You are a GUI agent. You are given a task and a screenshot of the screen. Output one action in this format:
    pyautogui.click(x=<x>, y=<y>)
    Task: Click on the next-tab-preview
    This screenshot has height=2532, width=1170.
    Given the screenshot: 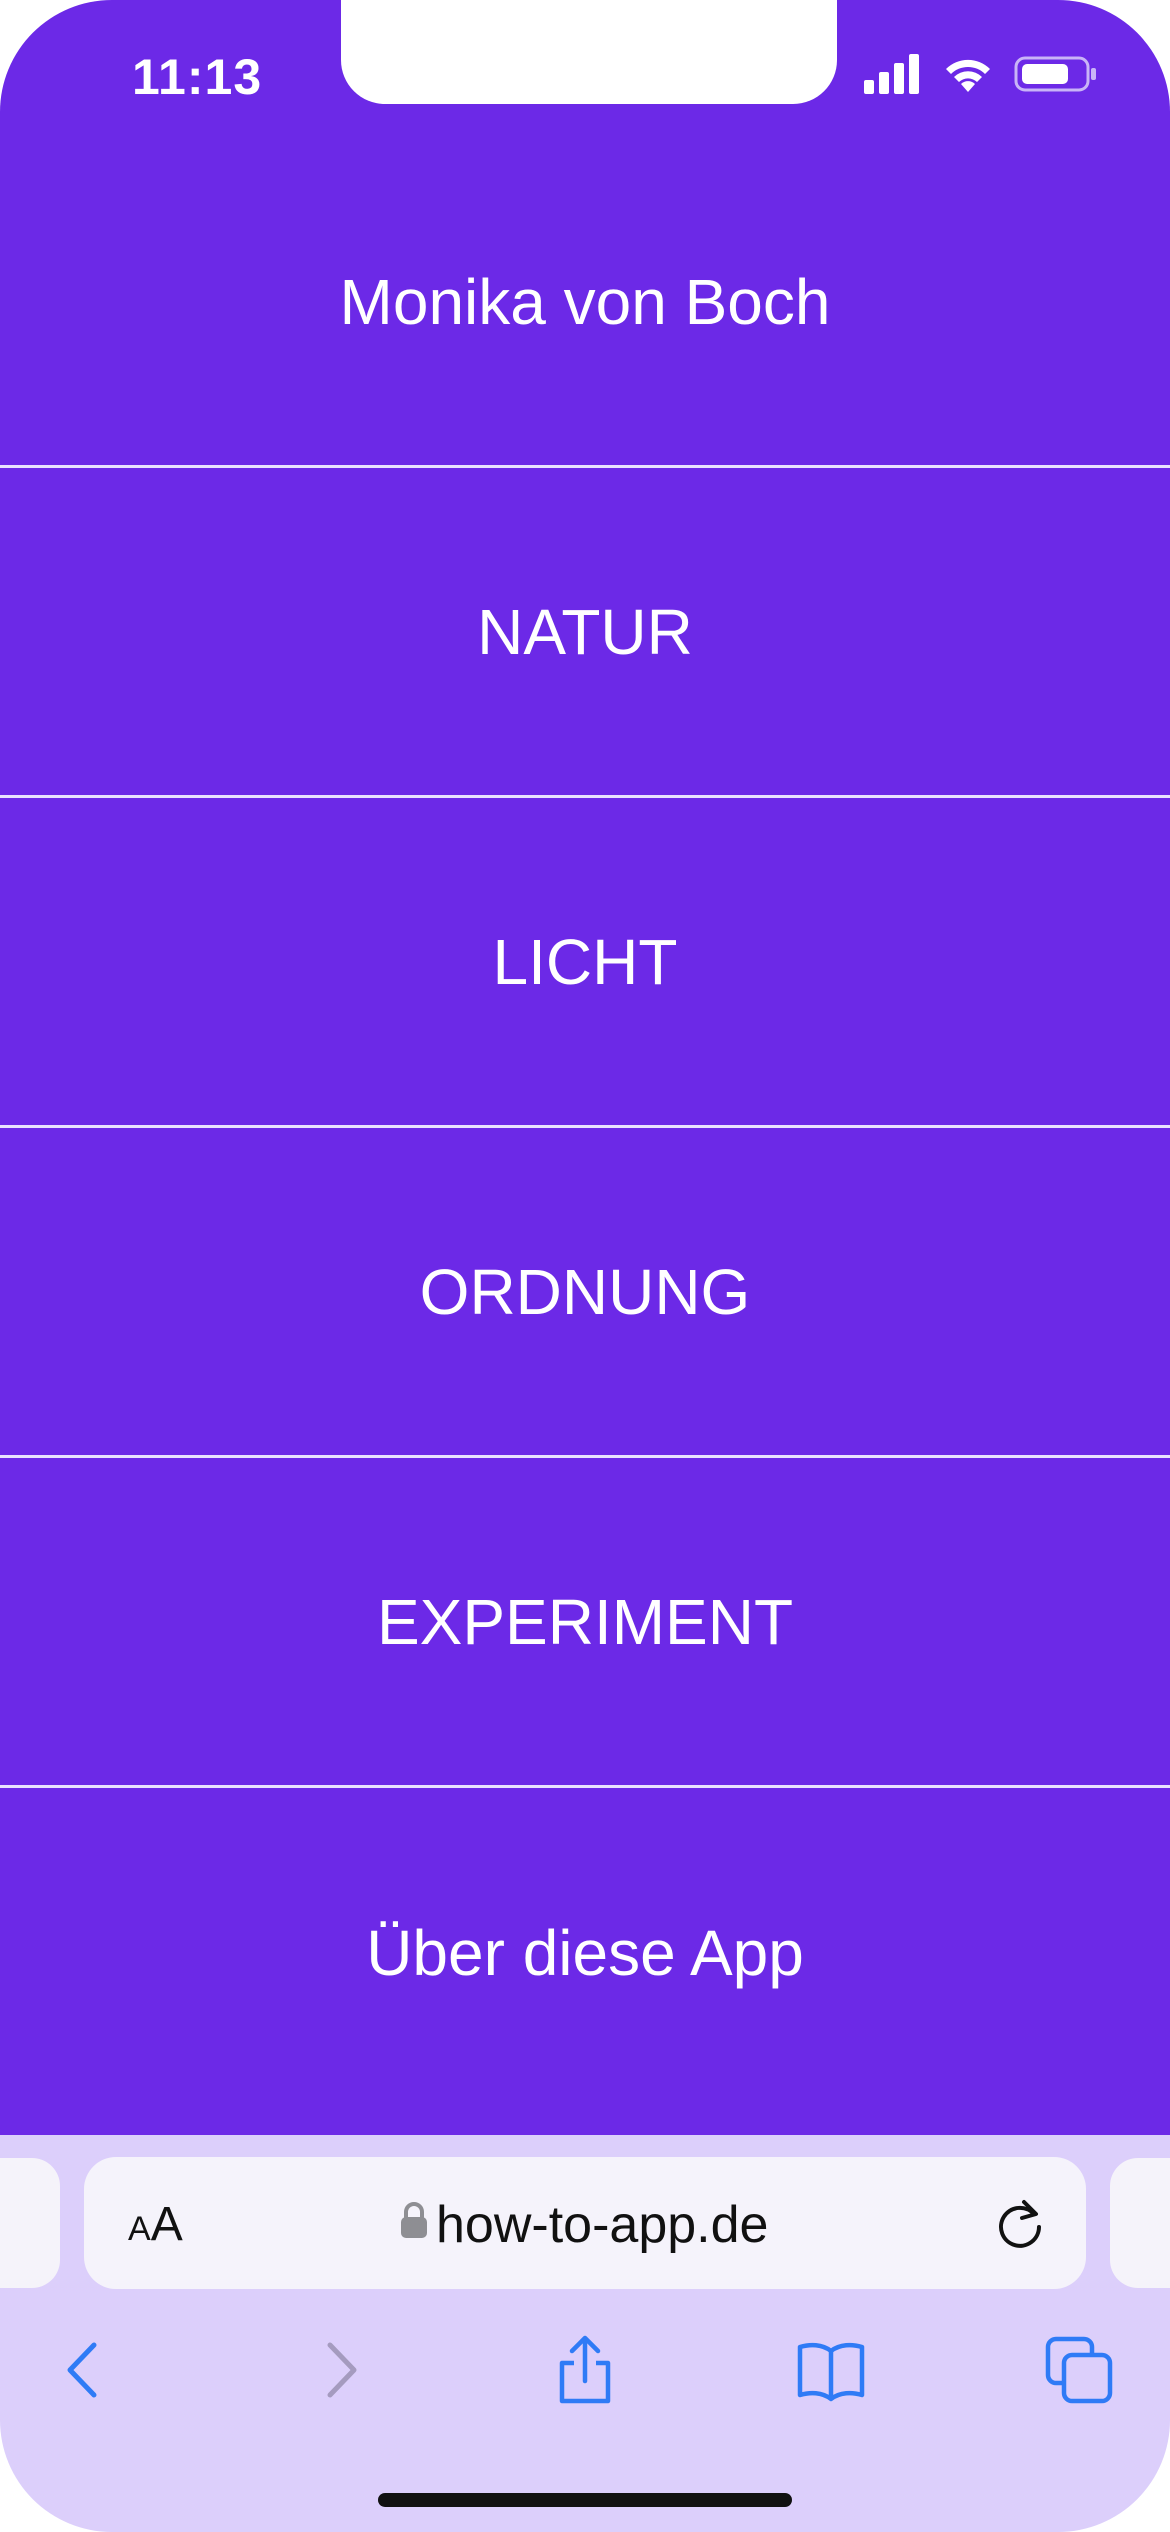 What is the action you would take?
    pyautogui.click(x=1140, y=2223)
    